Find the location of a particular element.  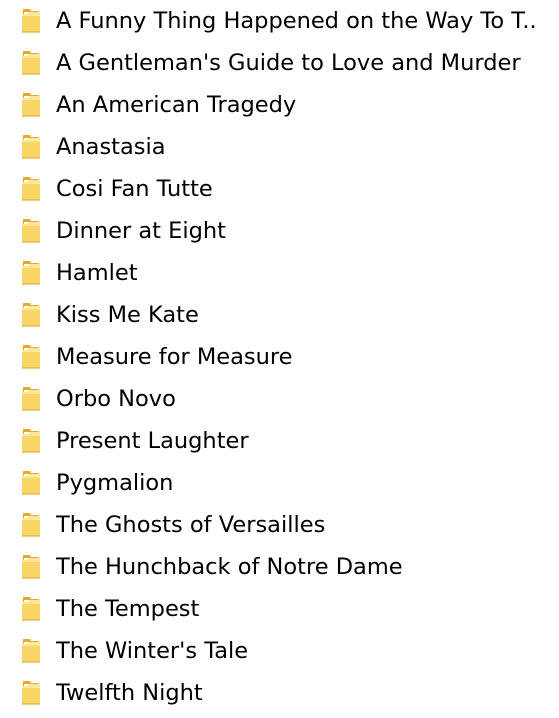

folder-name: The Tempest is located at coordinates (128, 609).